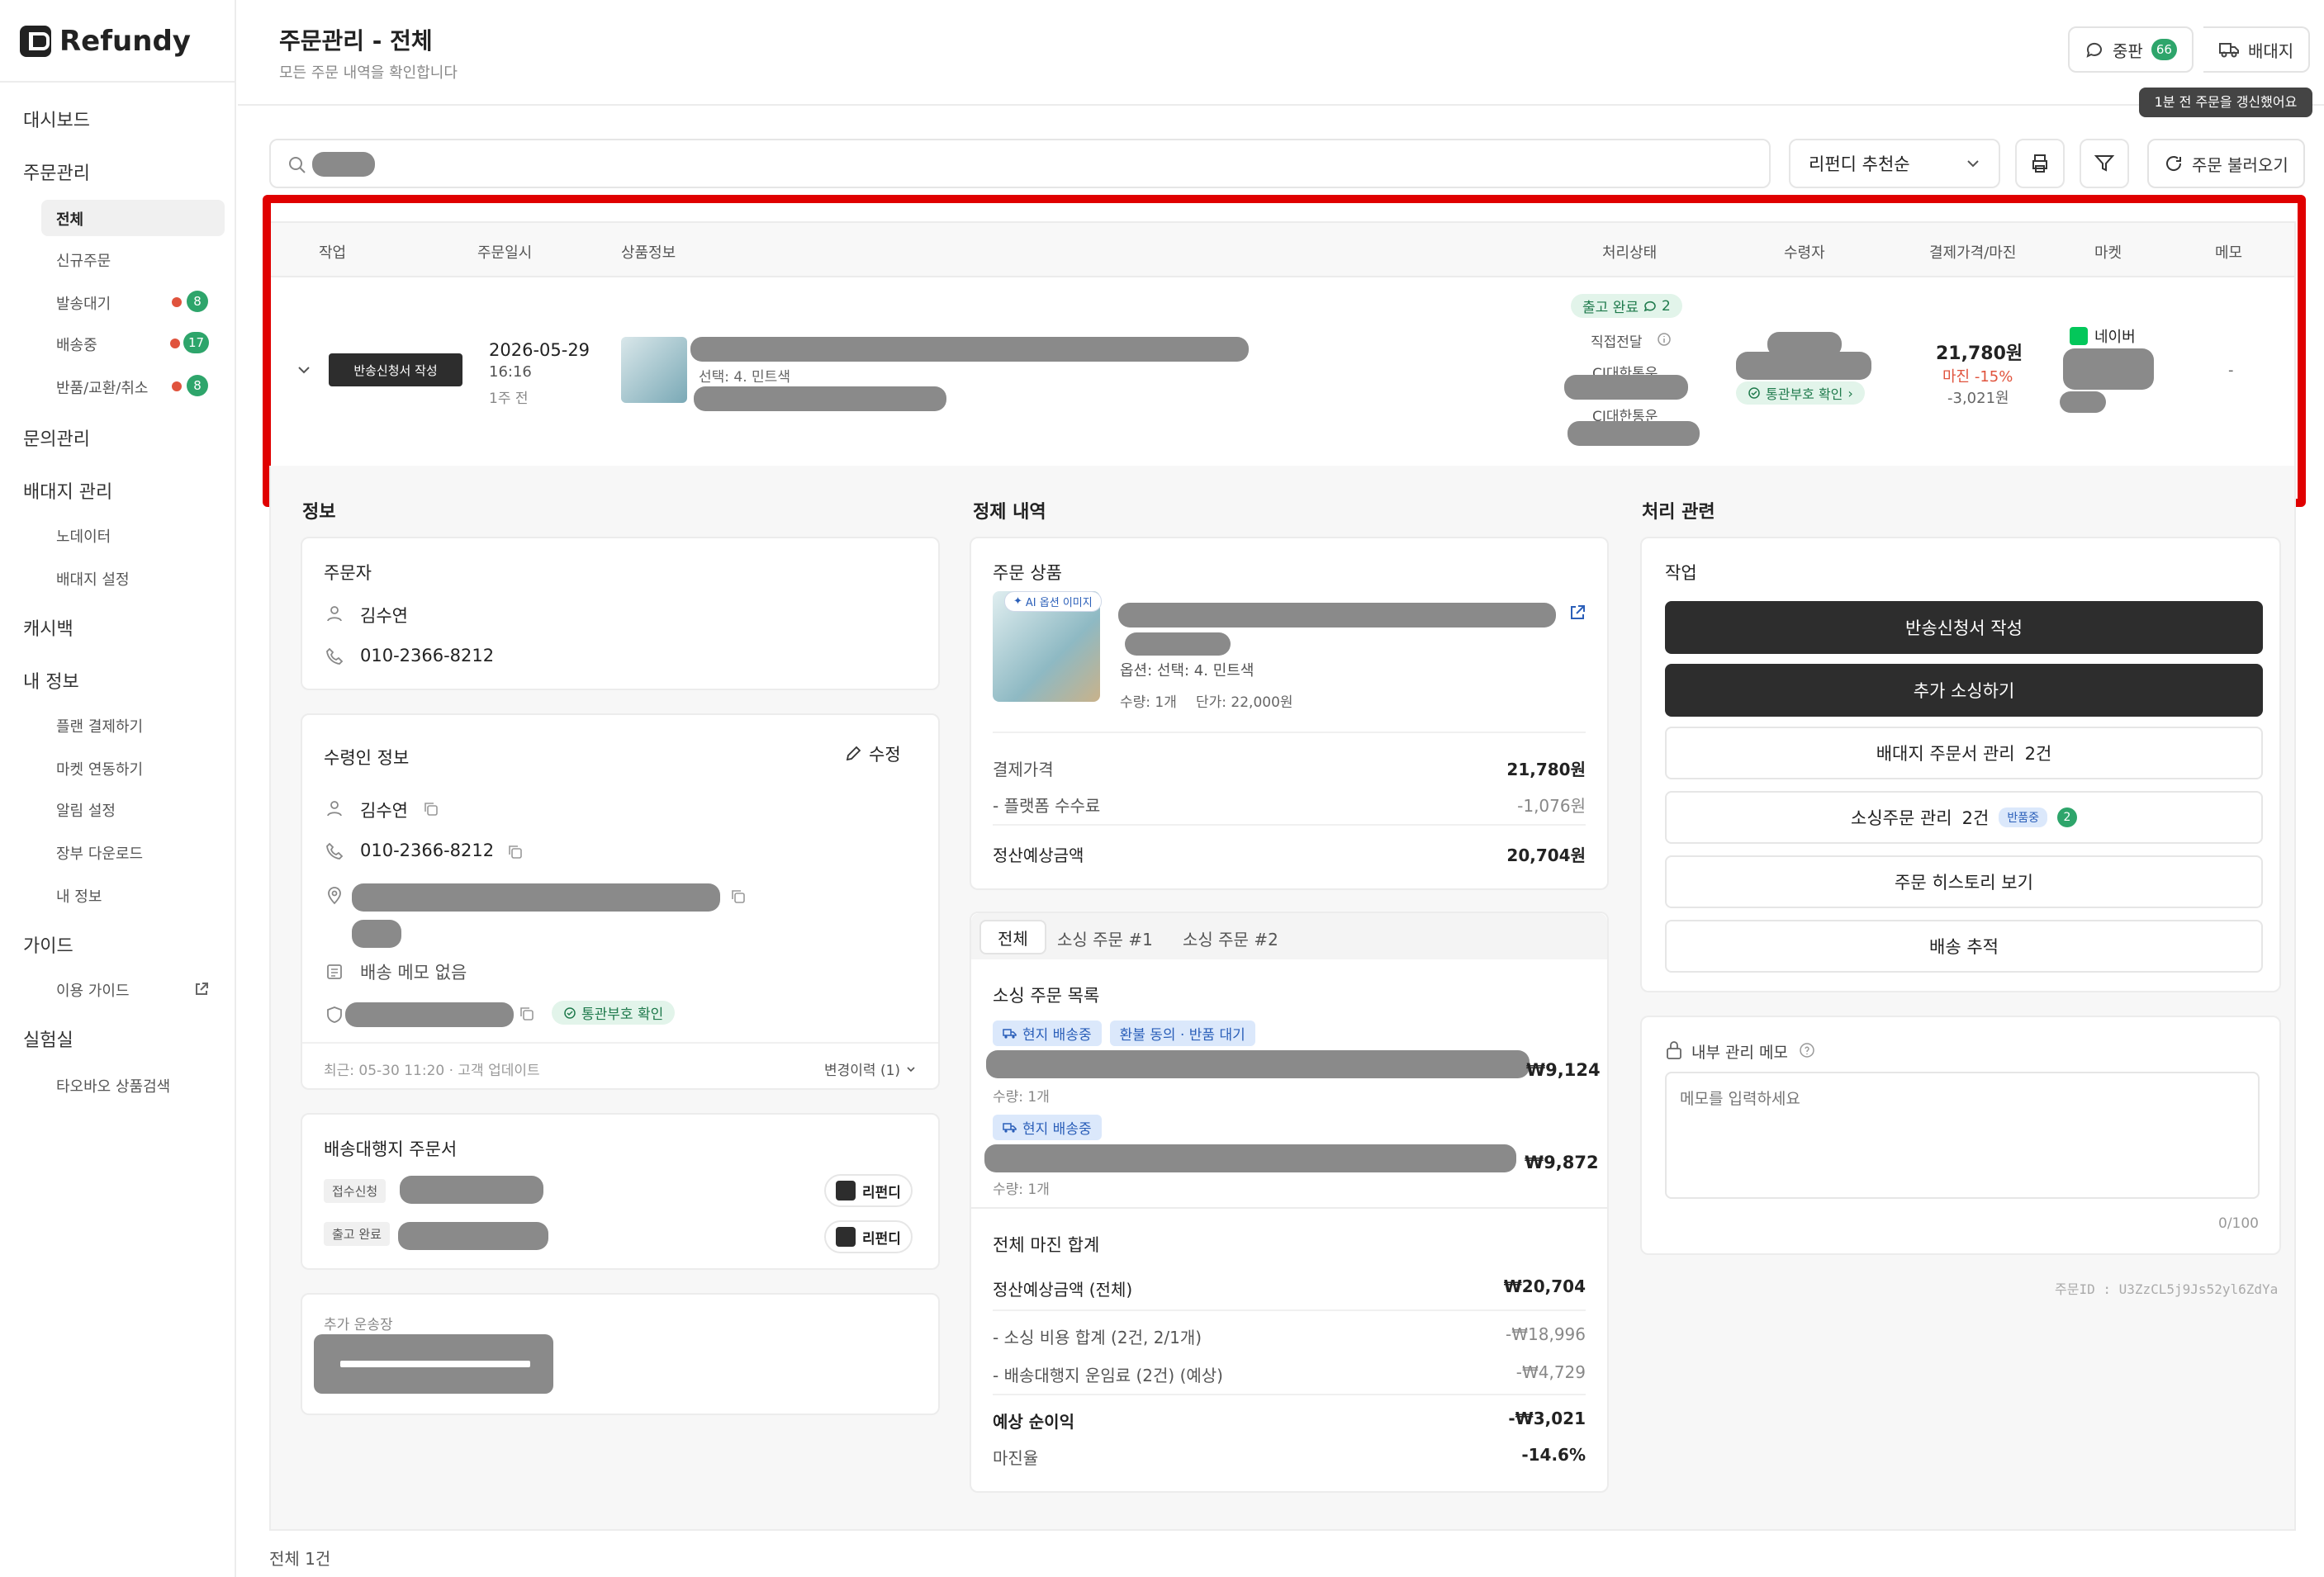  I want to click on orderer-title: 주문자, so click(348, 573).